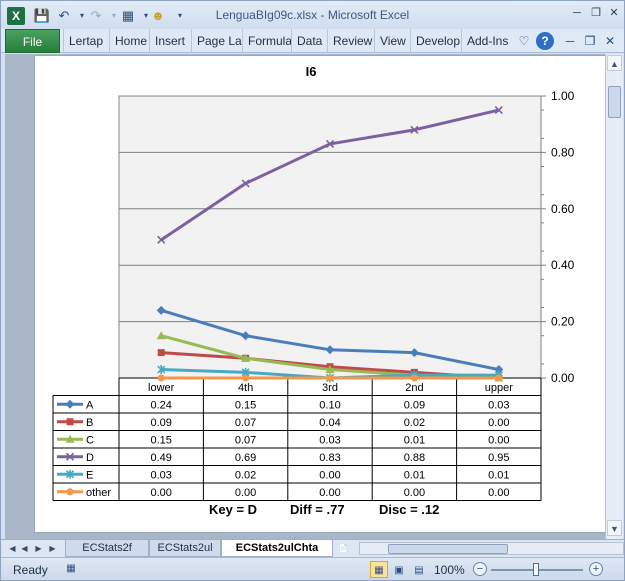 This screenshot has height=581, width=625. What do you see at coordinates (216, 41) in the screenshot?
I see `tab-page-layout: Page La` at bounding box center [216, 41].